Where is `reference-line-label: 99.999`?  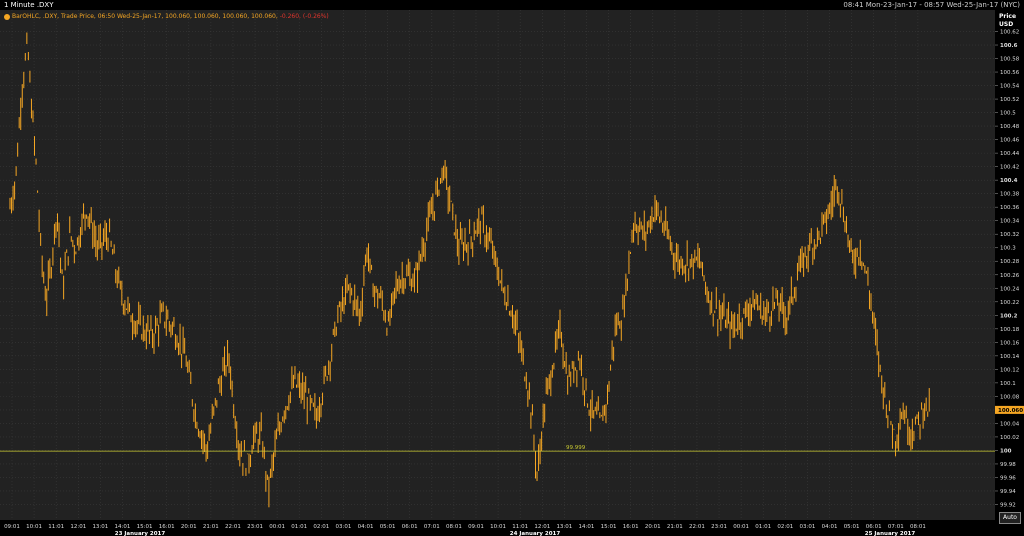
reference-line-label: 99.999 is located at coordinates (576, 448).